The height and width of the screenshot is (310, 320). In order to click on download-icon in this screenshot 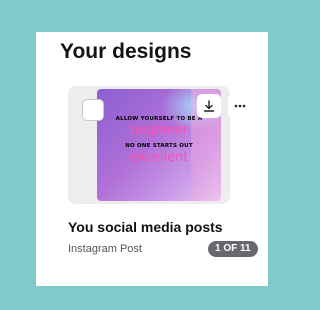, I will do `click(209, 106)`.